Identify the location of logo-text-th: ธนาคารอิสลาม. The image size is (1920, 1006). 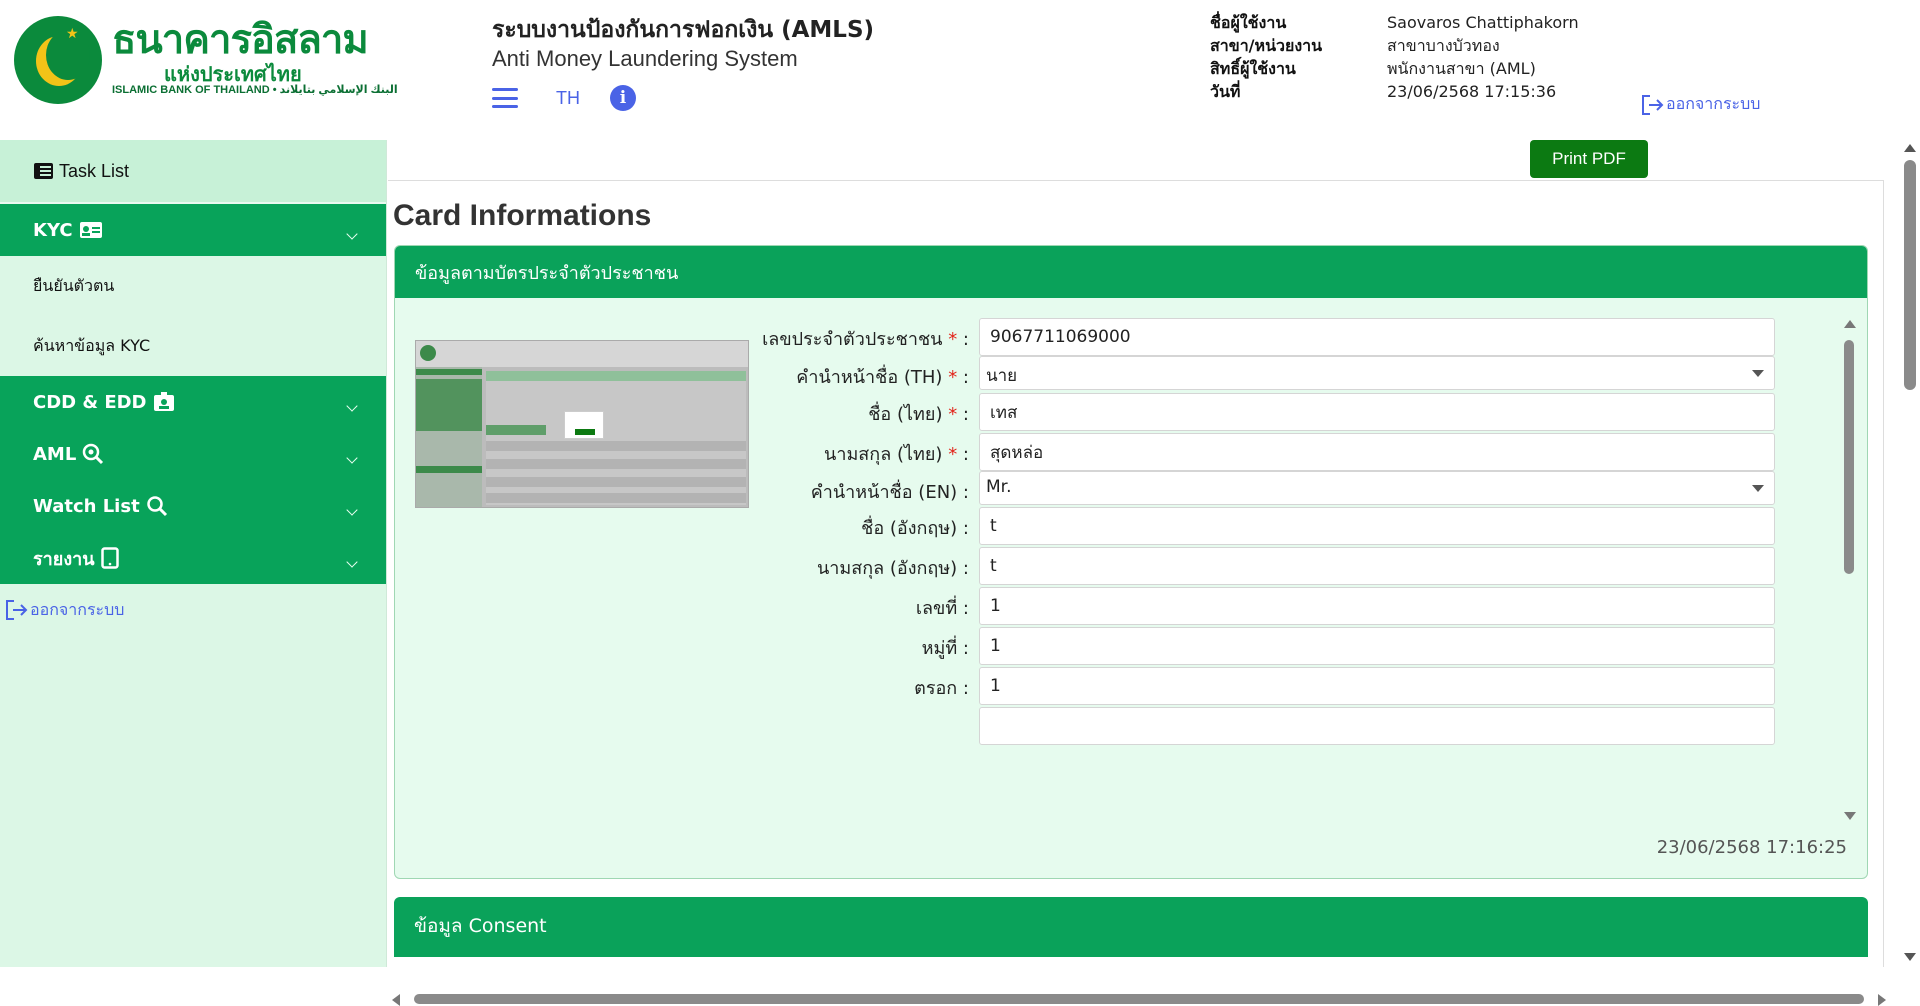
(240, 40).